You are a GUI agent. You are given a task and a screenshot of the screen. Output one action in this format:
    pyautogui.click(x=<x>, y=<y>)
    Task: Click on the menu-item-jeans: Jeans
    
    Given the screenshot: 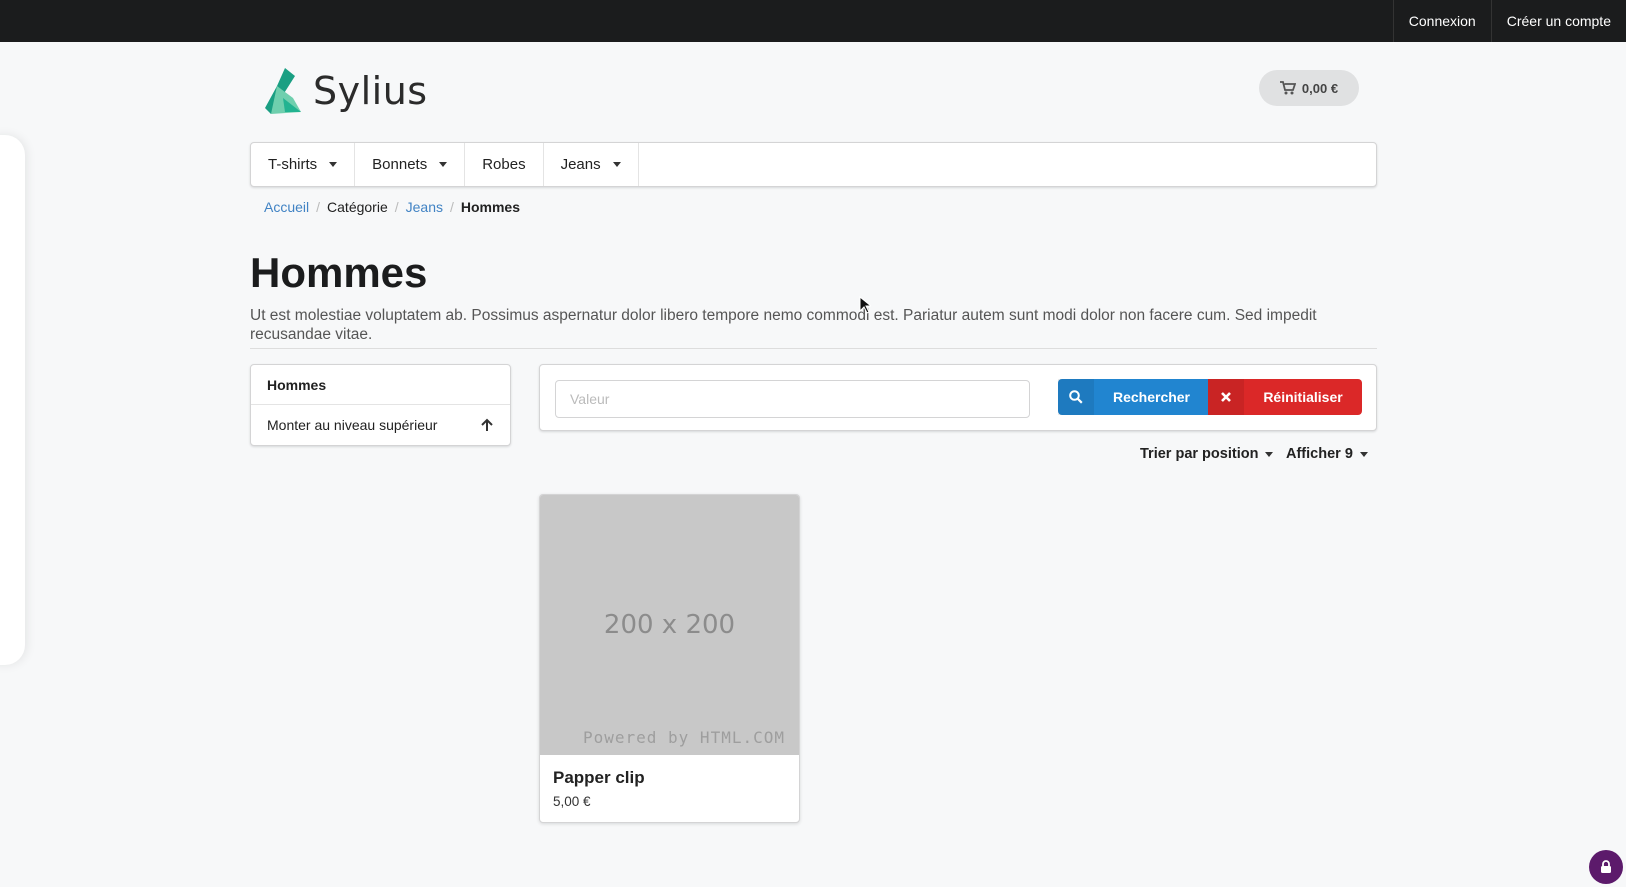 What is the action you would take?
    pyautogui.click(x=591, y=164)
    